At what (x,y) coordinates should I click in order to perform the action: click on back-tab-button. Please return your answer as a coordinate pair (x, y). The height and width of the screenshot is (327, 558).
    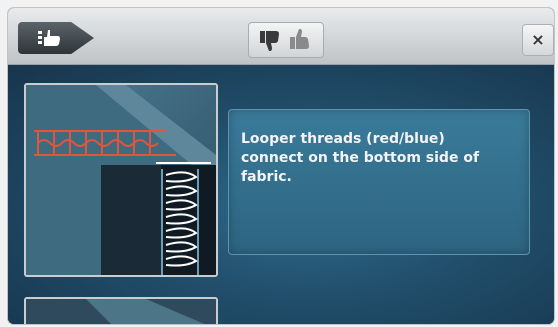
    Looking at the image, I should click on (56, 38).